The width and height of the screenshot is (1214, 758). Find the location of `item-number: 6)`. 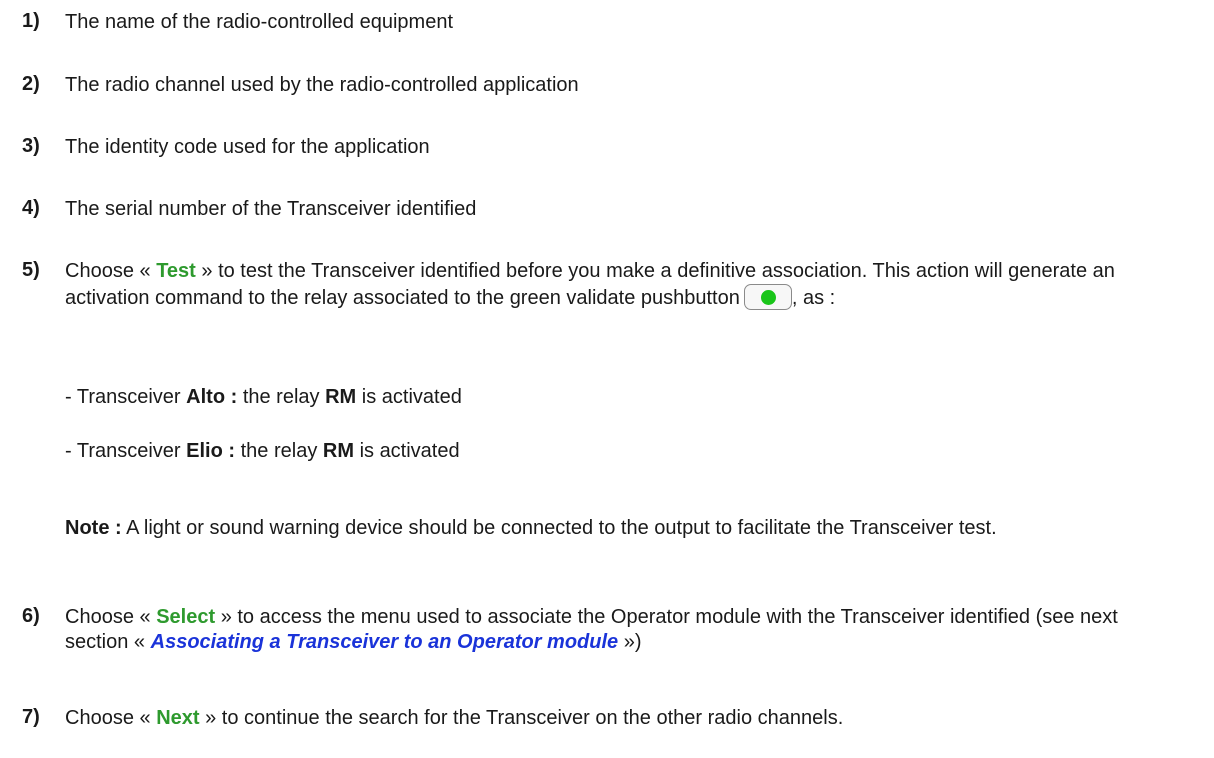

item-number: 6) is located at coordinates (31, 616).